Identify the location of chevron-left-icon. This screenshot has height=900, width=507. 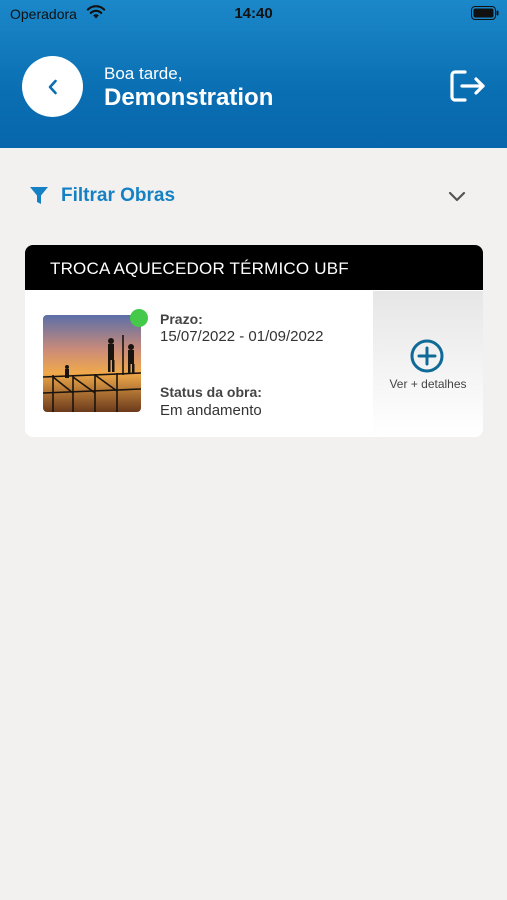
(52, 86).